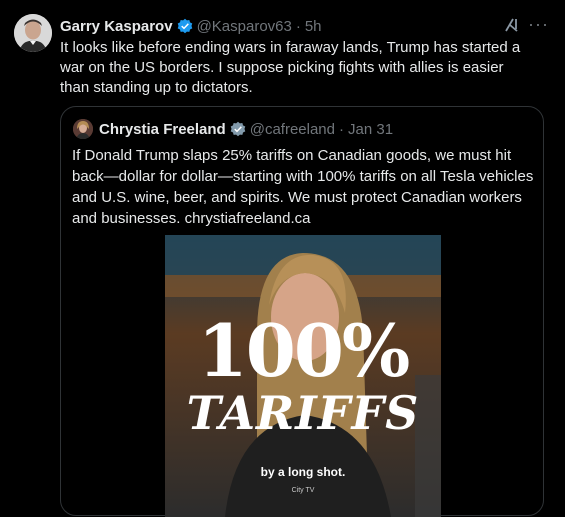 The image size is (565, 517). What do you see at coordinates (246, 129) in the screenshot?
I see `quoted-tweet-header: Chrystia Freeland @cafreeland · Jan 31` at bounding box center [246, 129].